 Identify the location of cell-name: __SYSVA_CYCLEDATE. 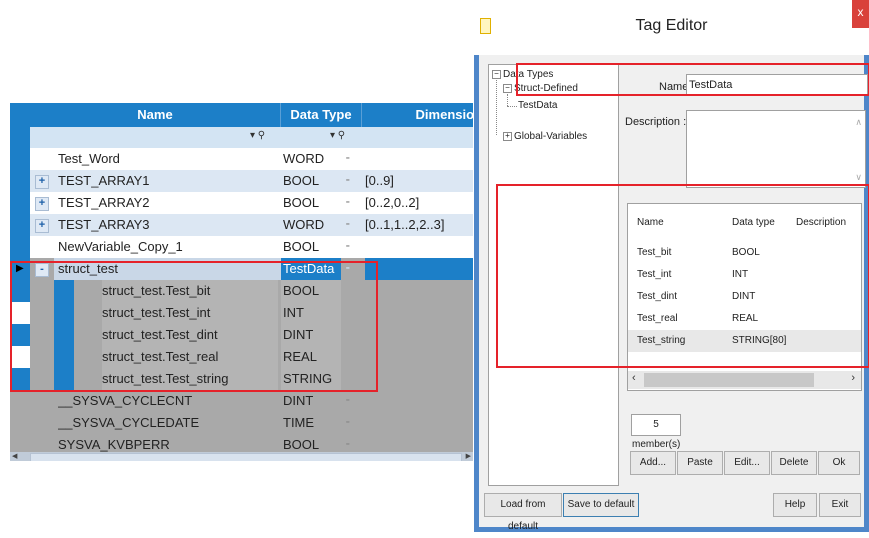
(168, 423).